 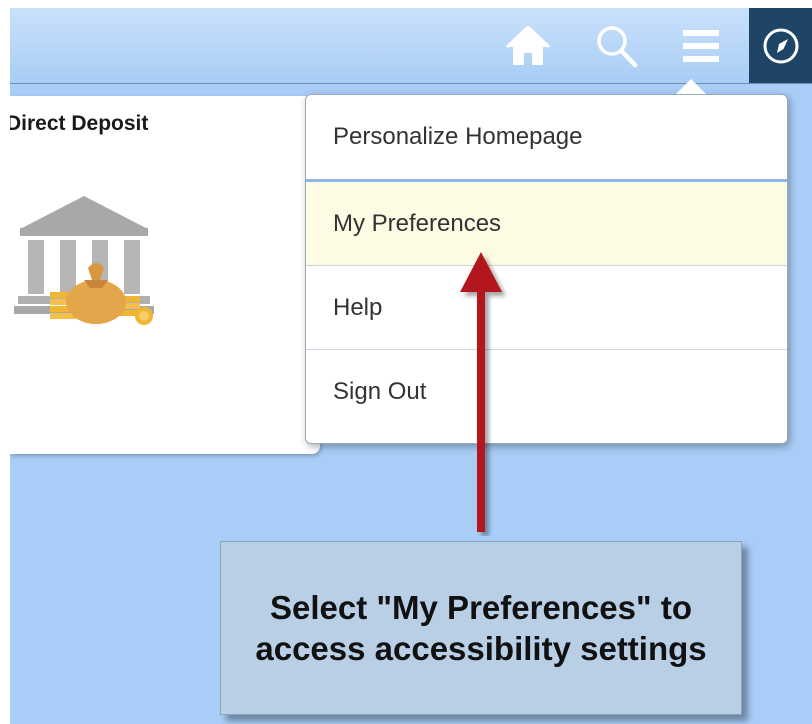 I want to click on bank-money-bag-icon, so click(x=84, y=260).